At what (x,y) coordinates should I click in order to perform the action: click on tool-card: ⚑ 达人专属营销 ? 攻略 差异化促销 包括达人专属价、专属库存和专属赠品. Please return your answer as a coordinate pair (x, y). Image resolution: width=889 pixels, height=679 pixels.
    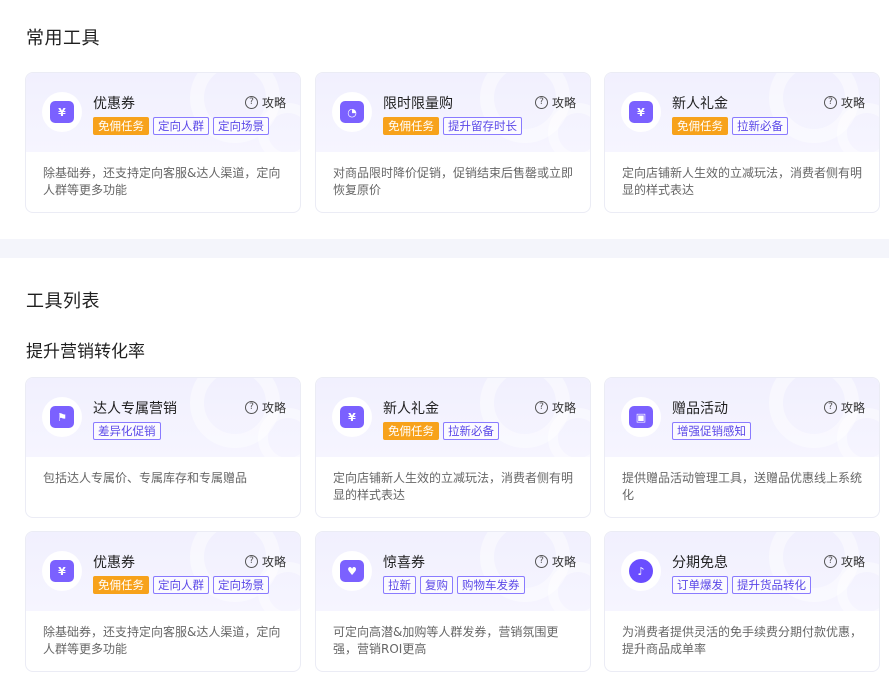
    Looking at the image, I should click on (163, 447).